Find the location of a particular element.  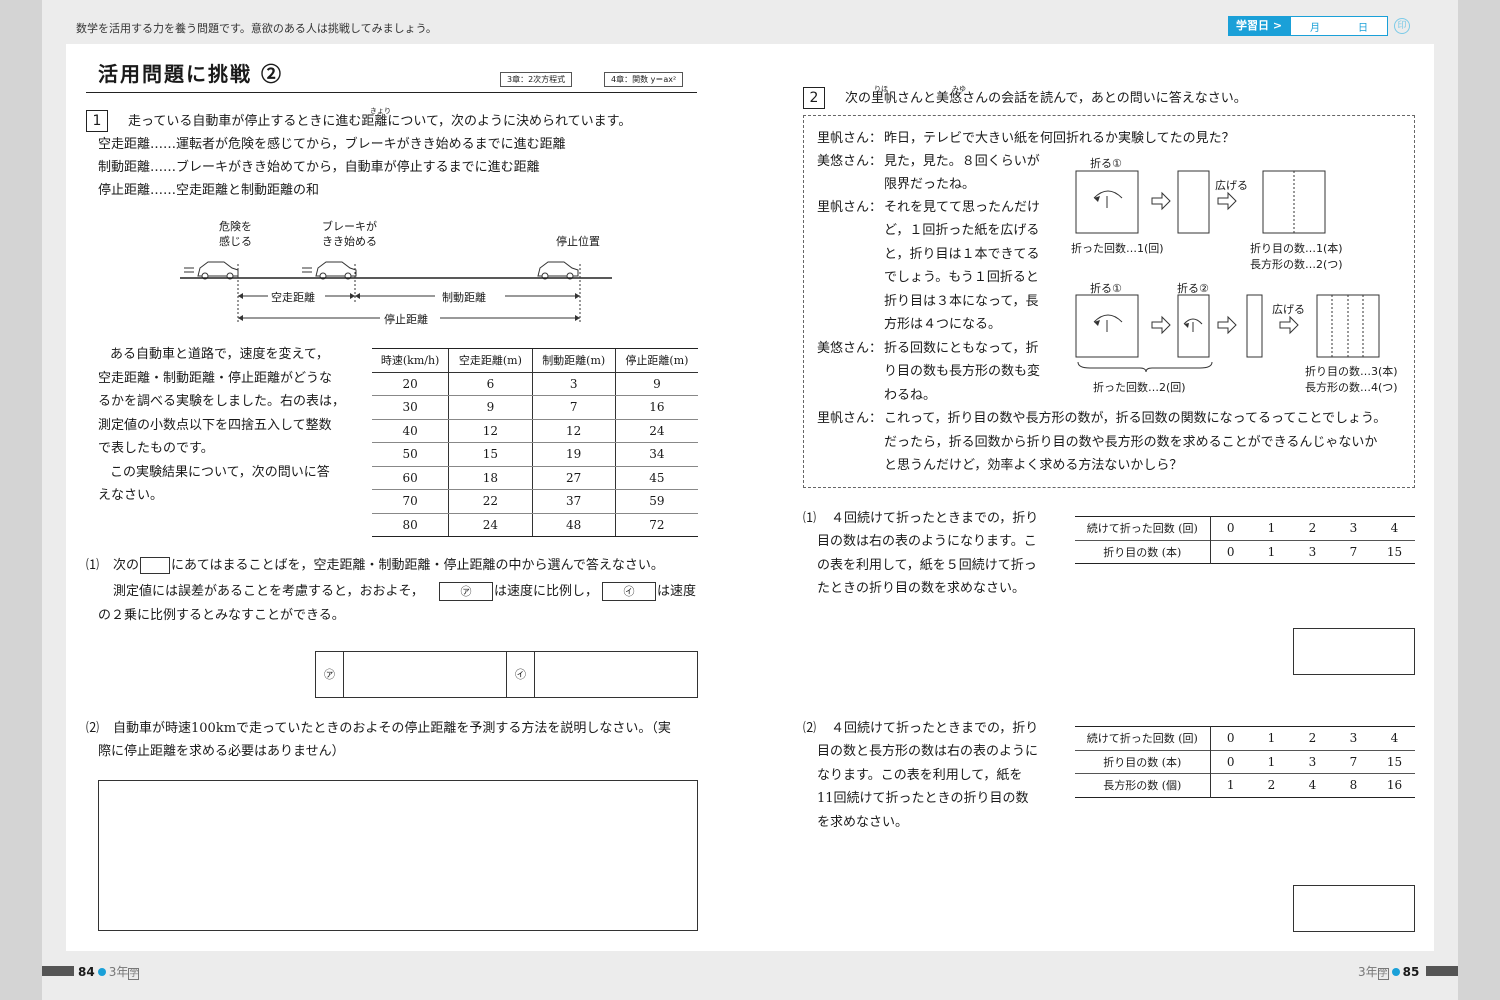

table-cell: 34 is located at coordinates (656, 454).